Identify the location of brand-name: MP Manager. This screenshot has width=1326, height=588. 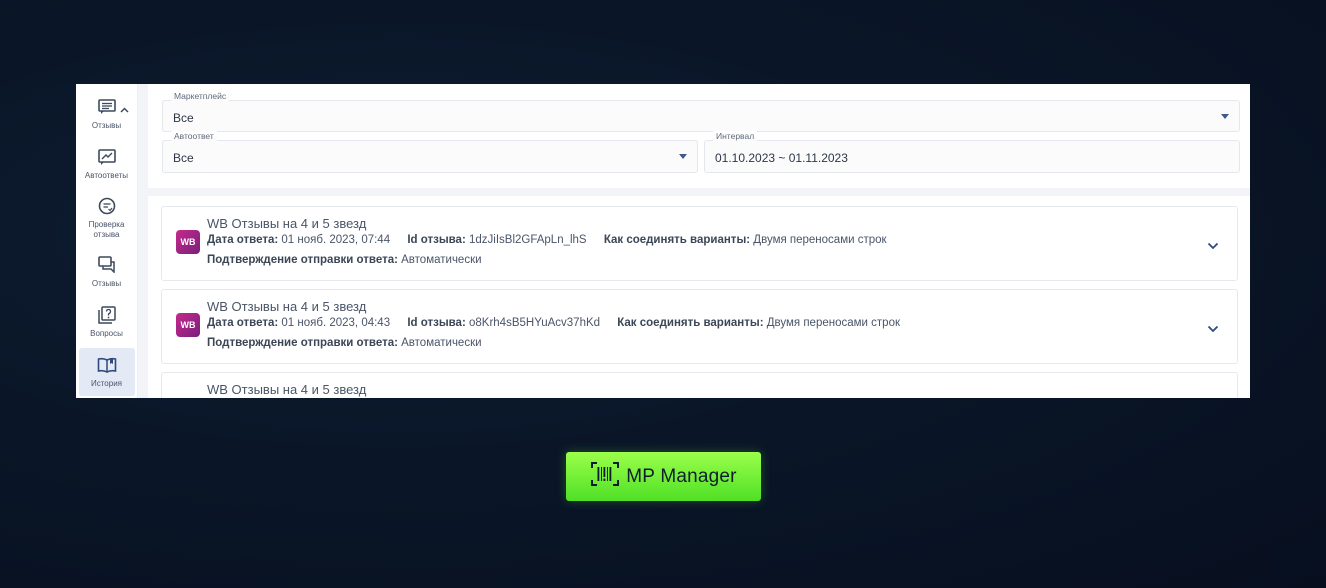
(681, 476).